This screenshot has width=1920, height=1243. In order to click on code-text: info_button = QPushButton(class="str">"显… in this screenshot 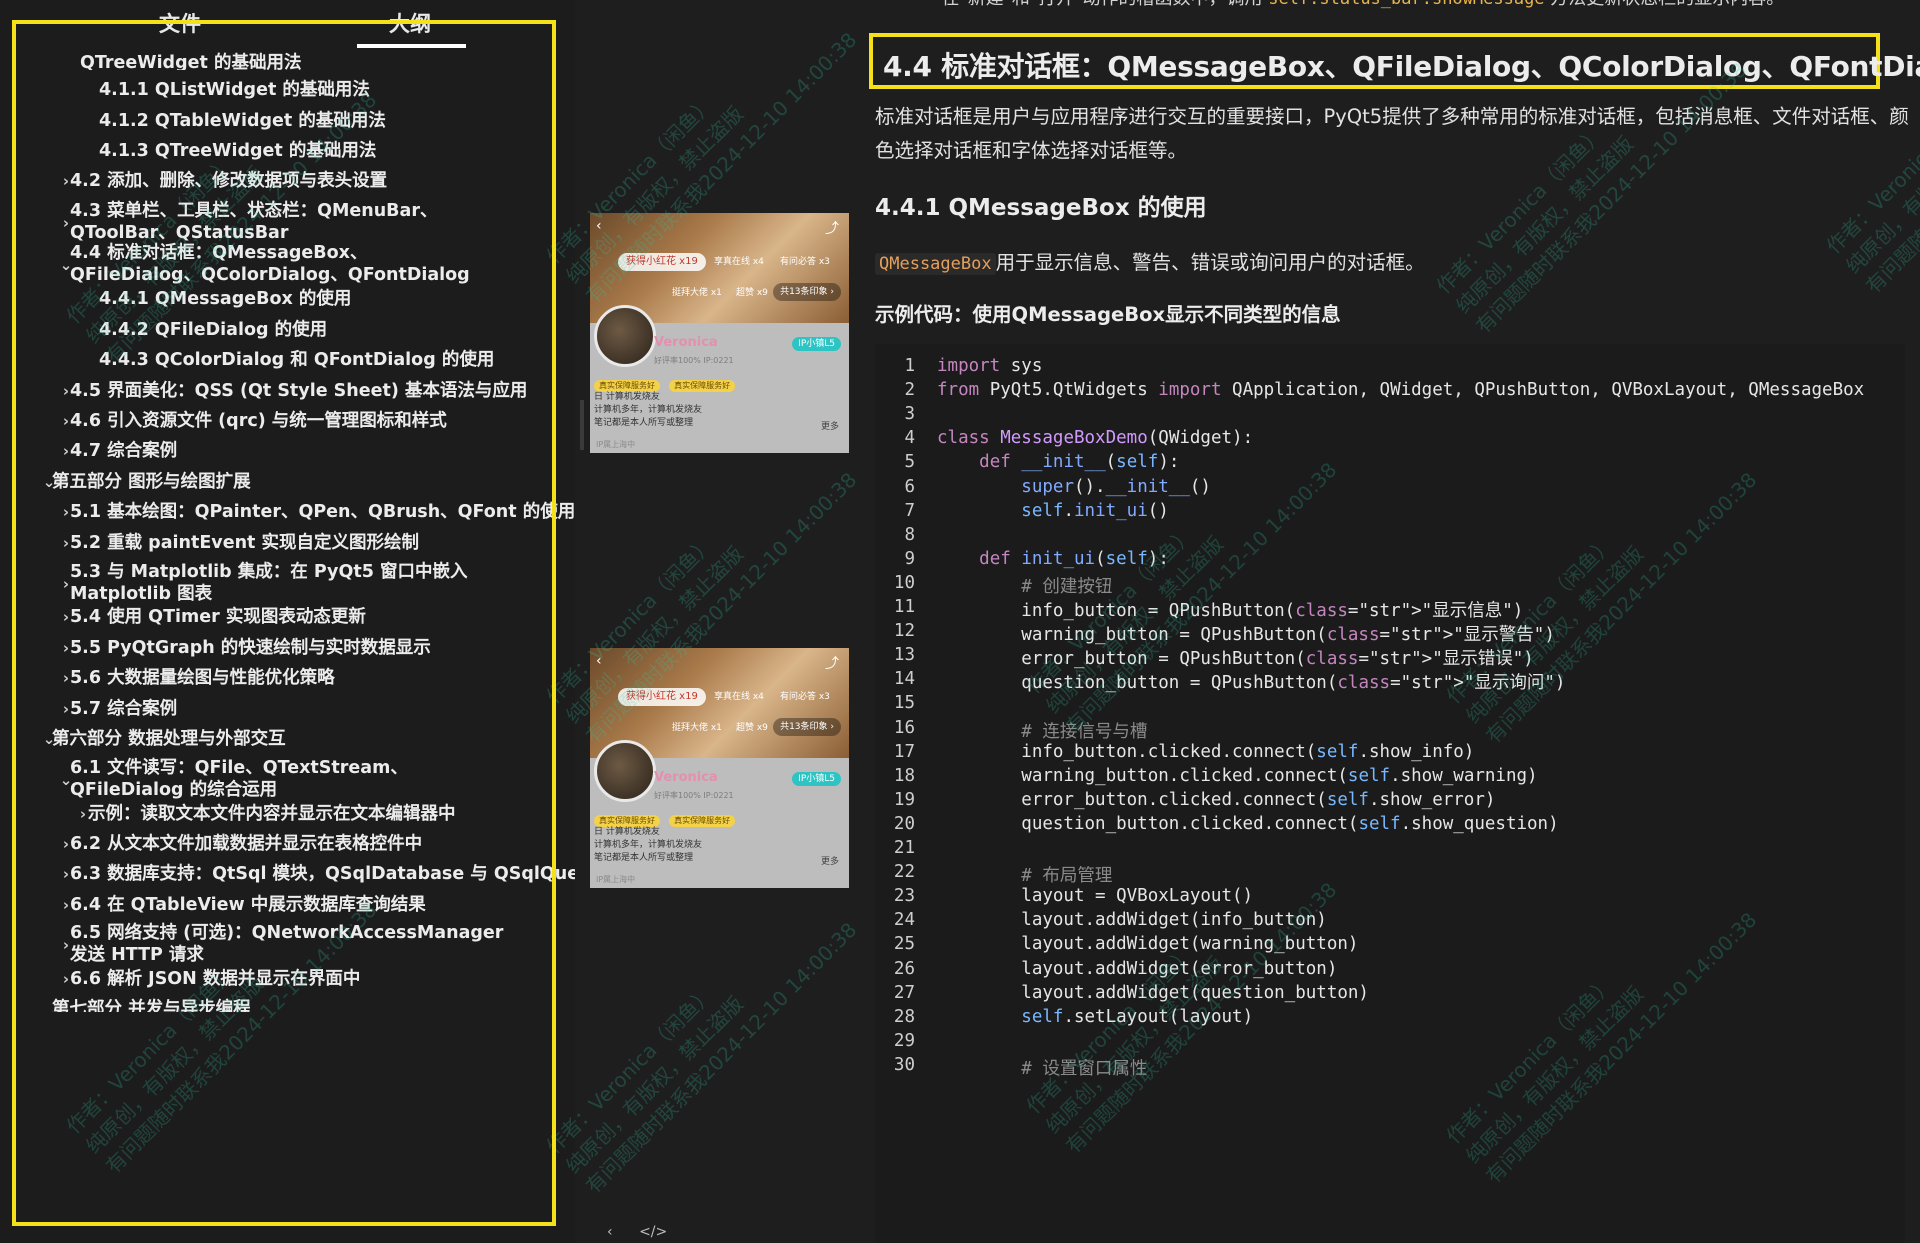, I will do `click(1230, 611)`.